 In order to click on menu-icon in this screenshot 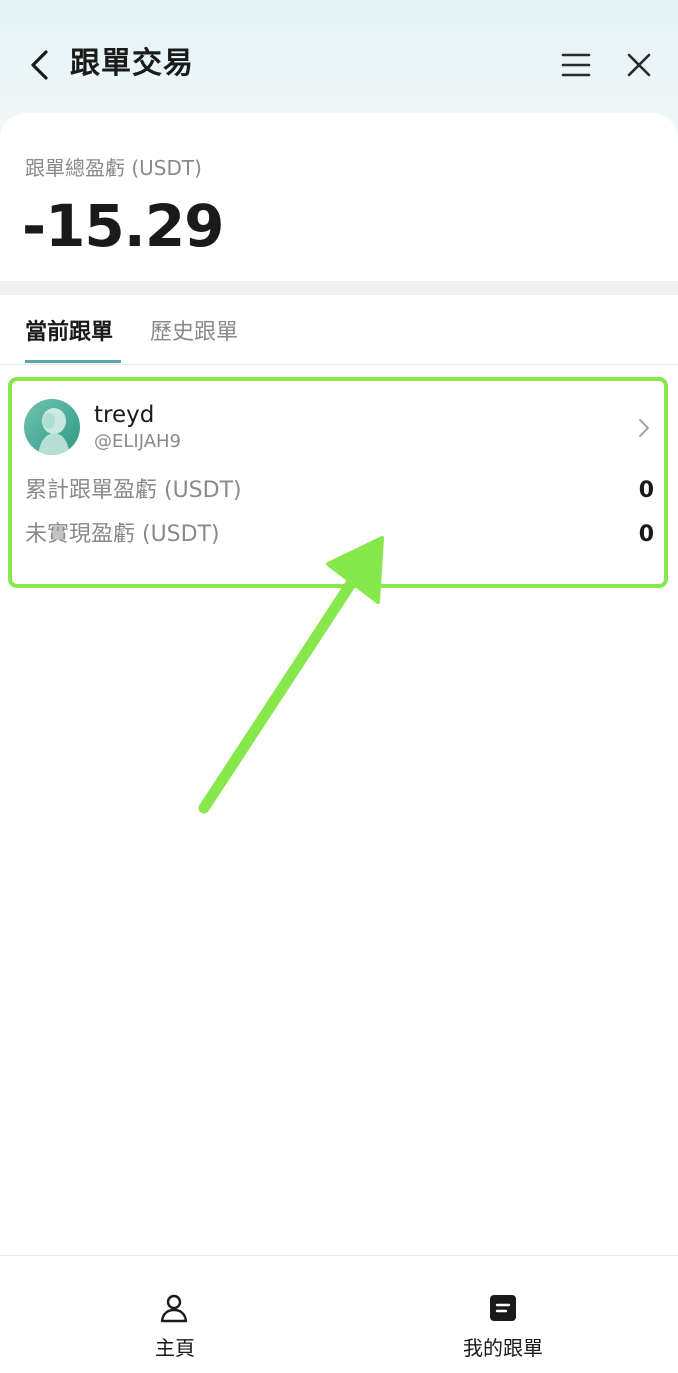, I will do `click(576, 65)`.